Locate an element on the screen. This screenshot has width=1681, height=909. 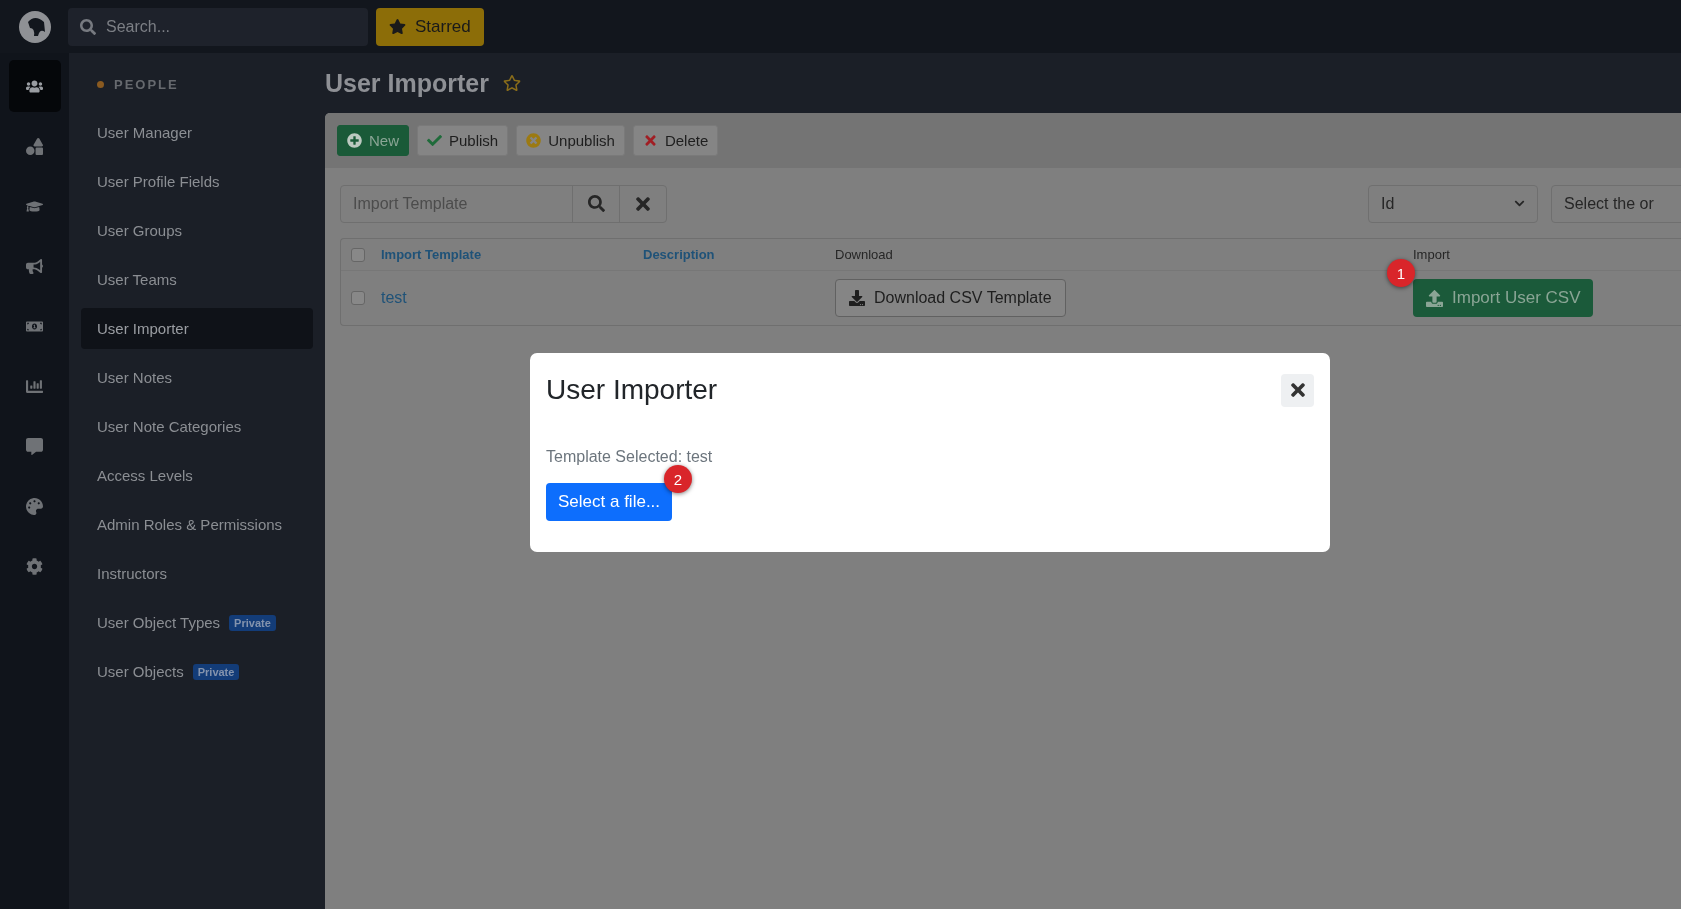
section-label: PEOPLE is located at coordinates (146, 84).